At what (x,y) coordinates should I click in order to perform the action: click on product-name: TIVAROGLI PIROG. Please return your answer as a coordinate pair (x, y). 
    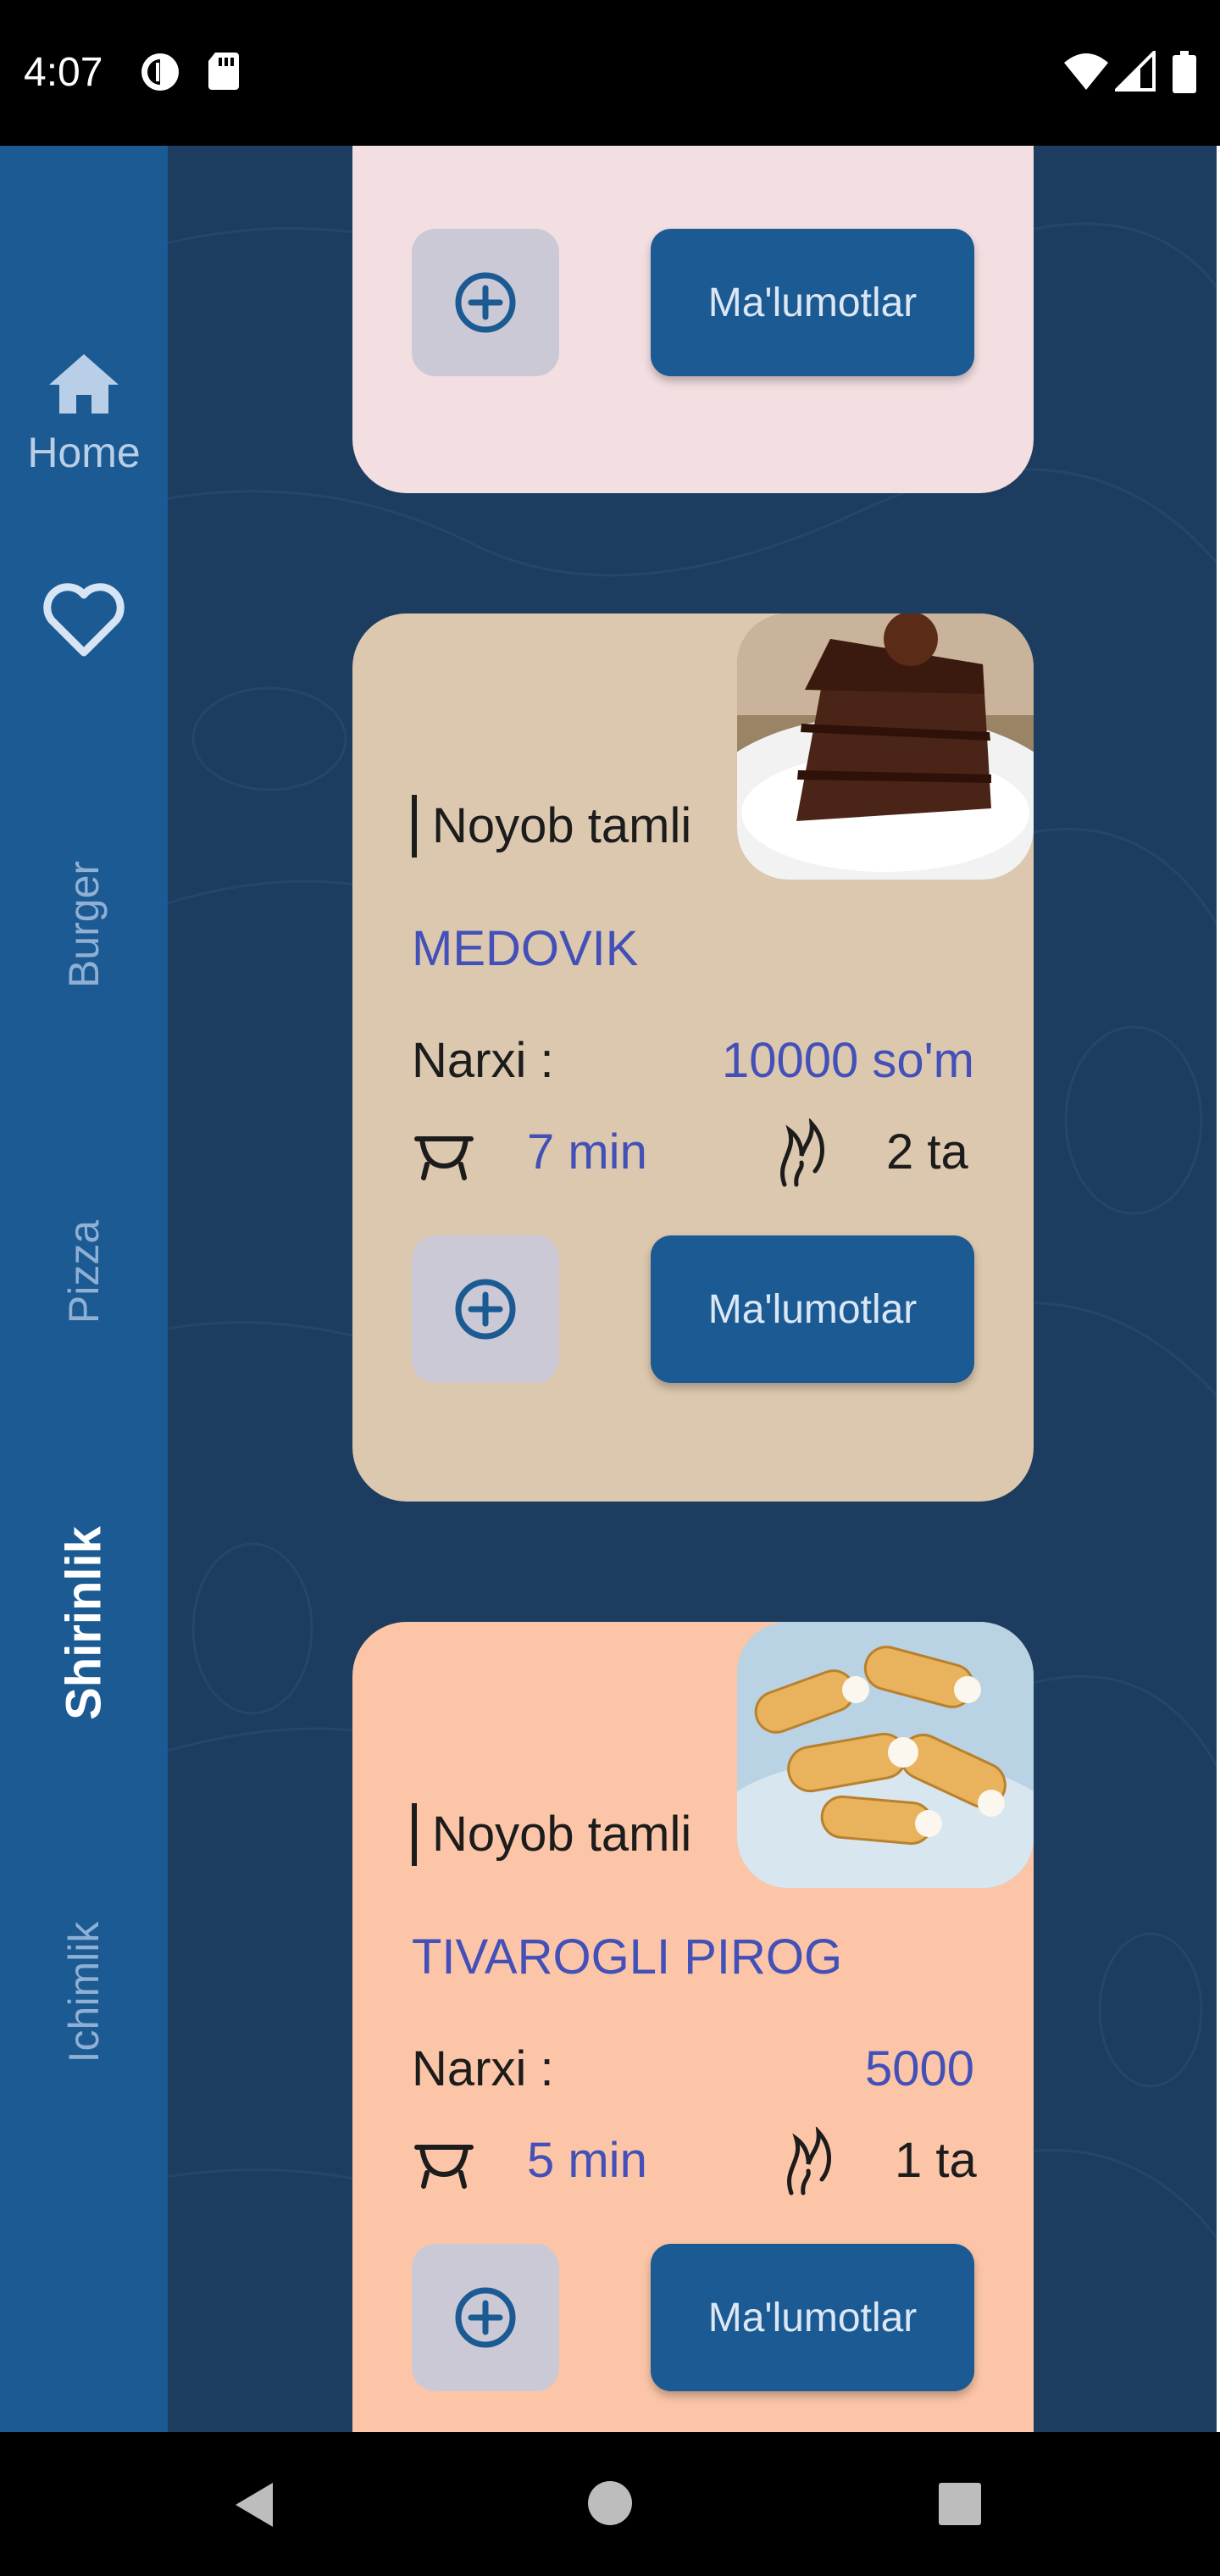
    Looking at the image, I should click on (627, 1957).